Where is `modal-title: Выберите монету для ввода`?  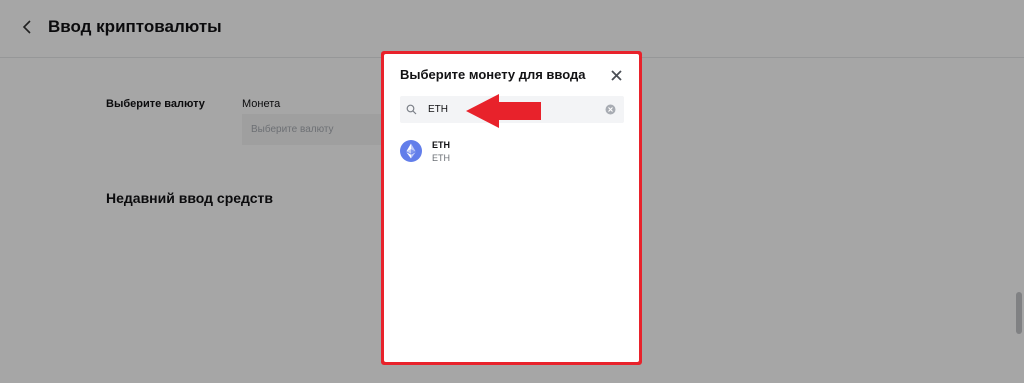 modal-title: Выберите монету для ввода is located at coordinates (493, 74).